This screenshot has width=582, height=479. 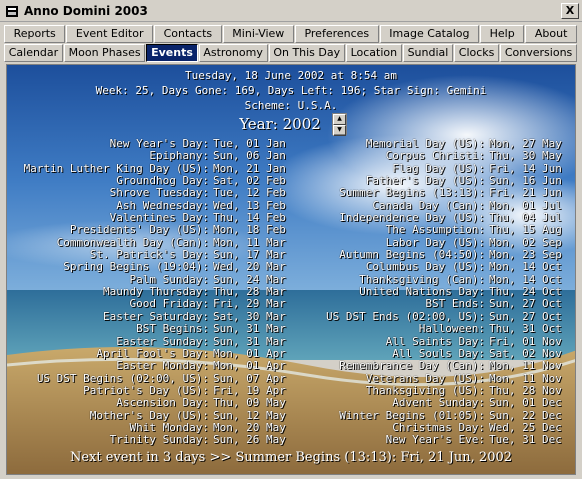 I want to click on event-row: Summer Begins (13:13): Fri, 21 Jun, so click(x=433, y=193).